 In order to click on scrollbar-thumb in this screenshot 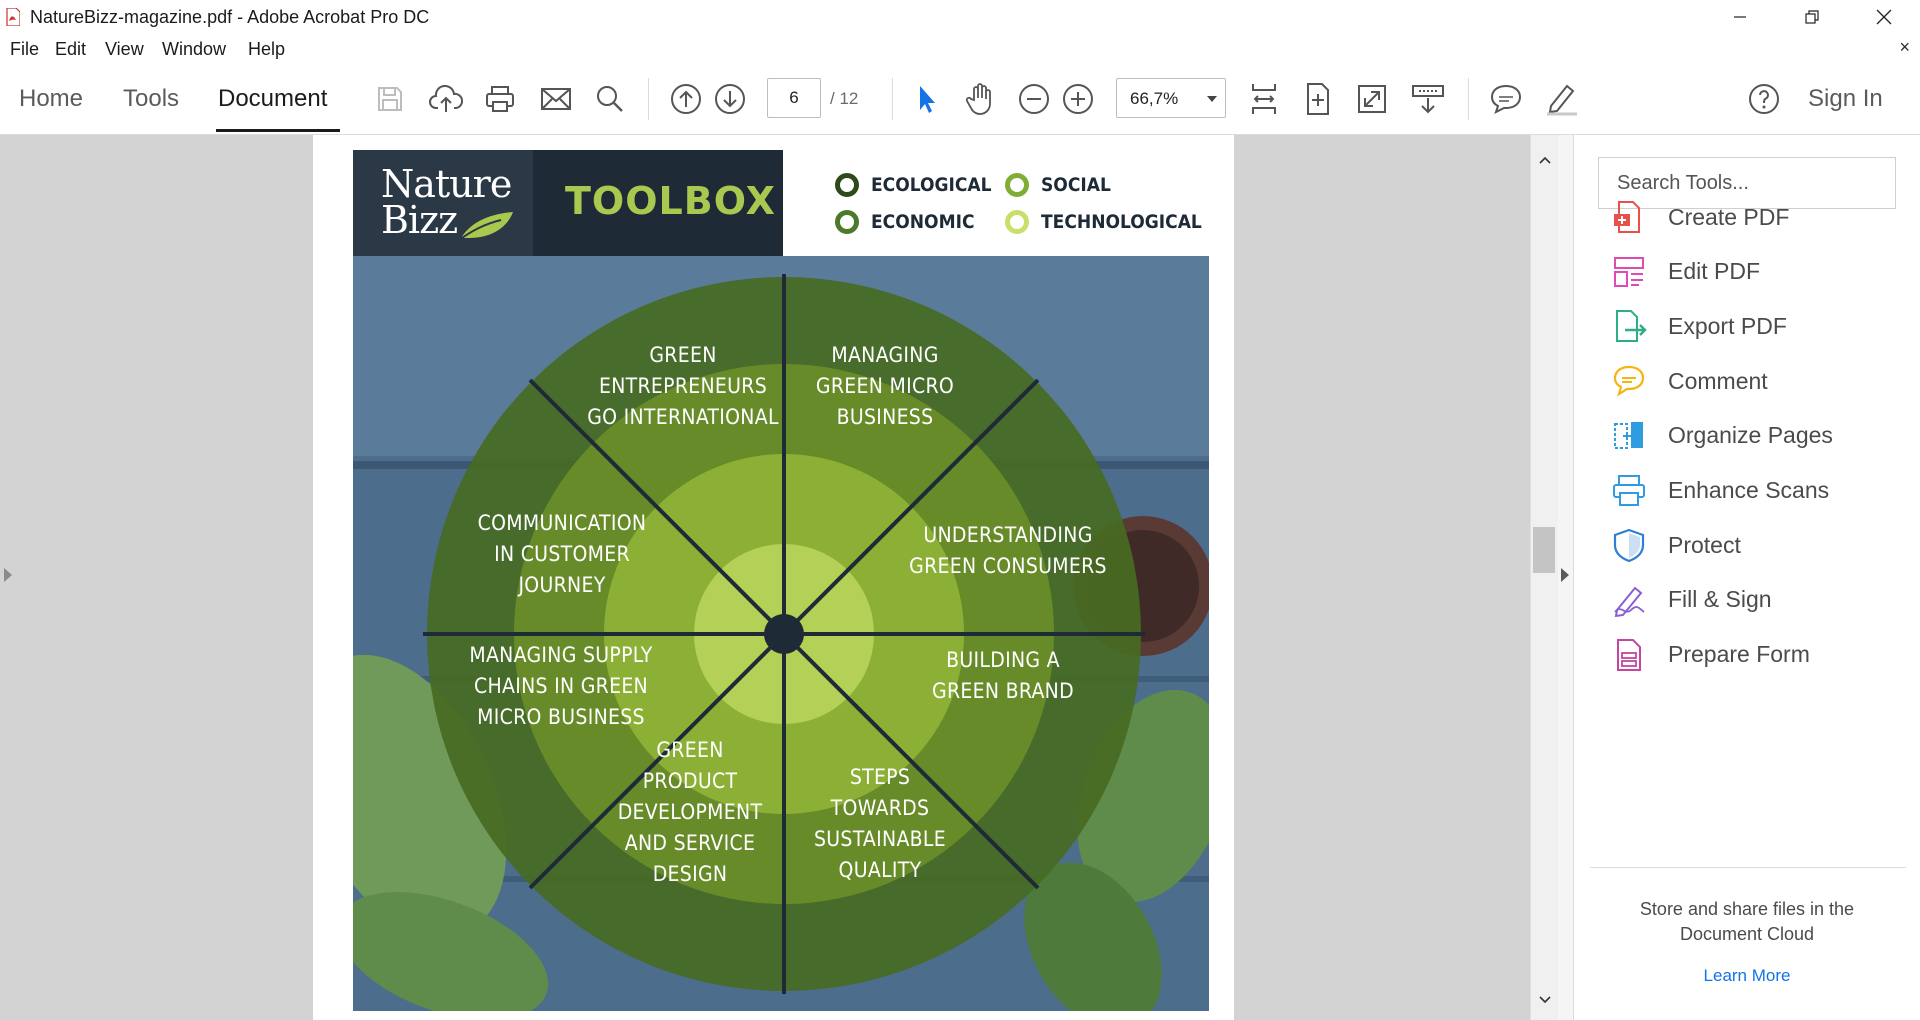, I will do `click(1544, 550)`.